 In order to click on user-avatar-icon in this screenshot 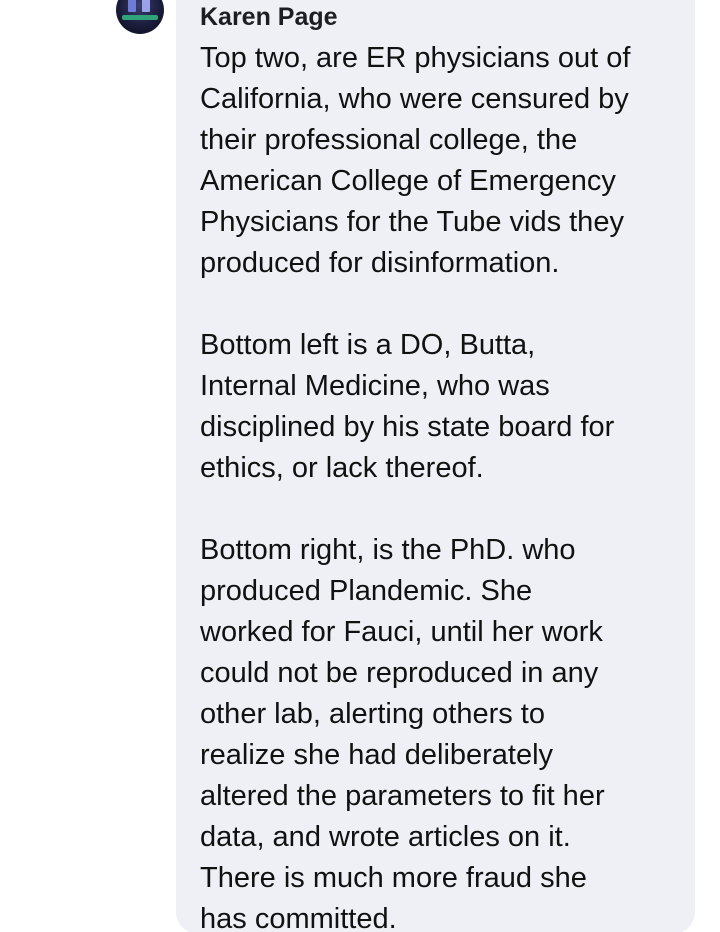, I will do `click(140, 17)`.